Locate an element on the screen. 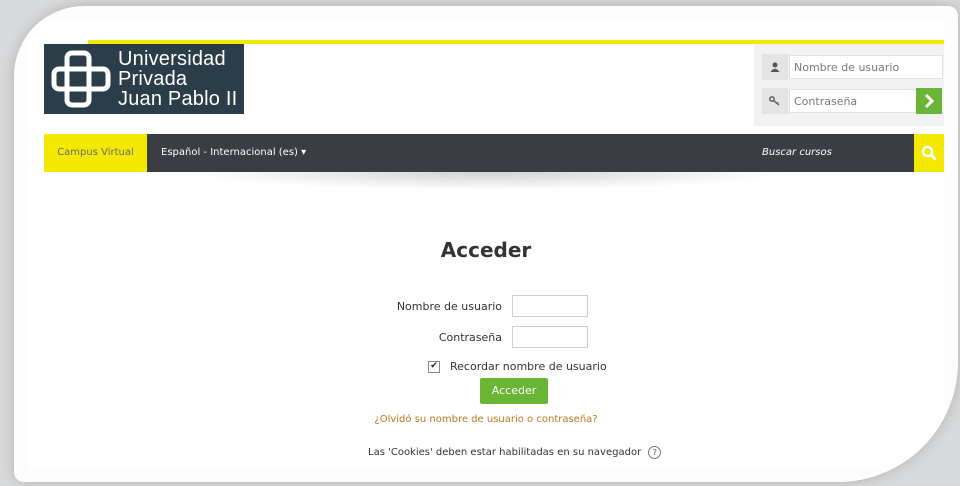 The width and height of the screenshot is (960, 486). username-row: Nombre de usuario is located at coordinates (485, 306).